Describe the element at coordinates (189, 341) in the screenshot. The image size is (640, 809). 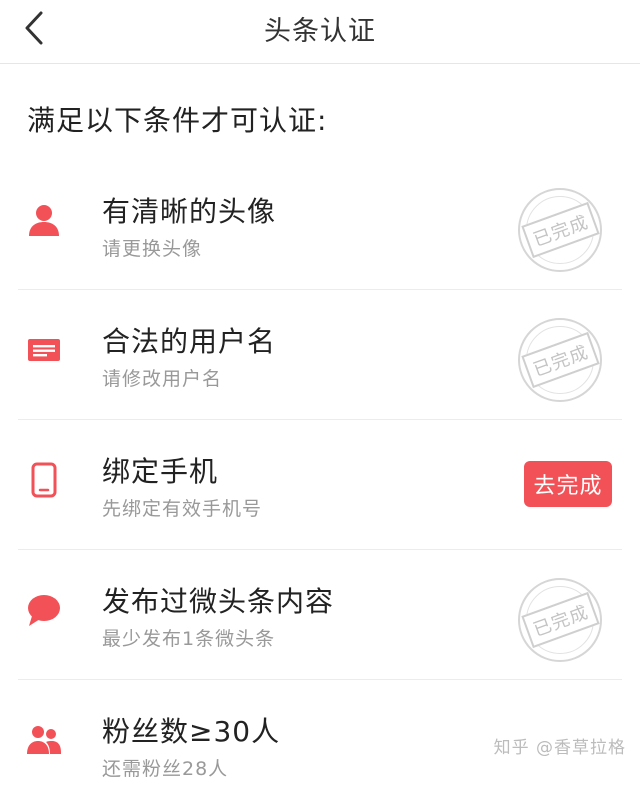
I see `condition-title: 合法的用户名` at that location.